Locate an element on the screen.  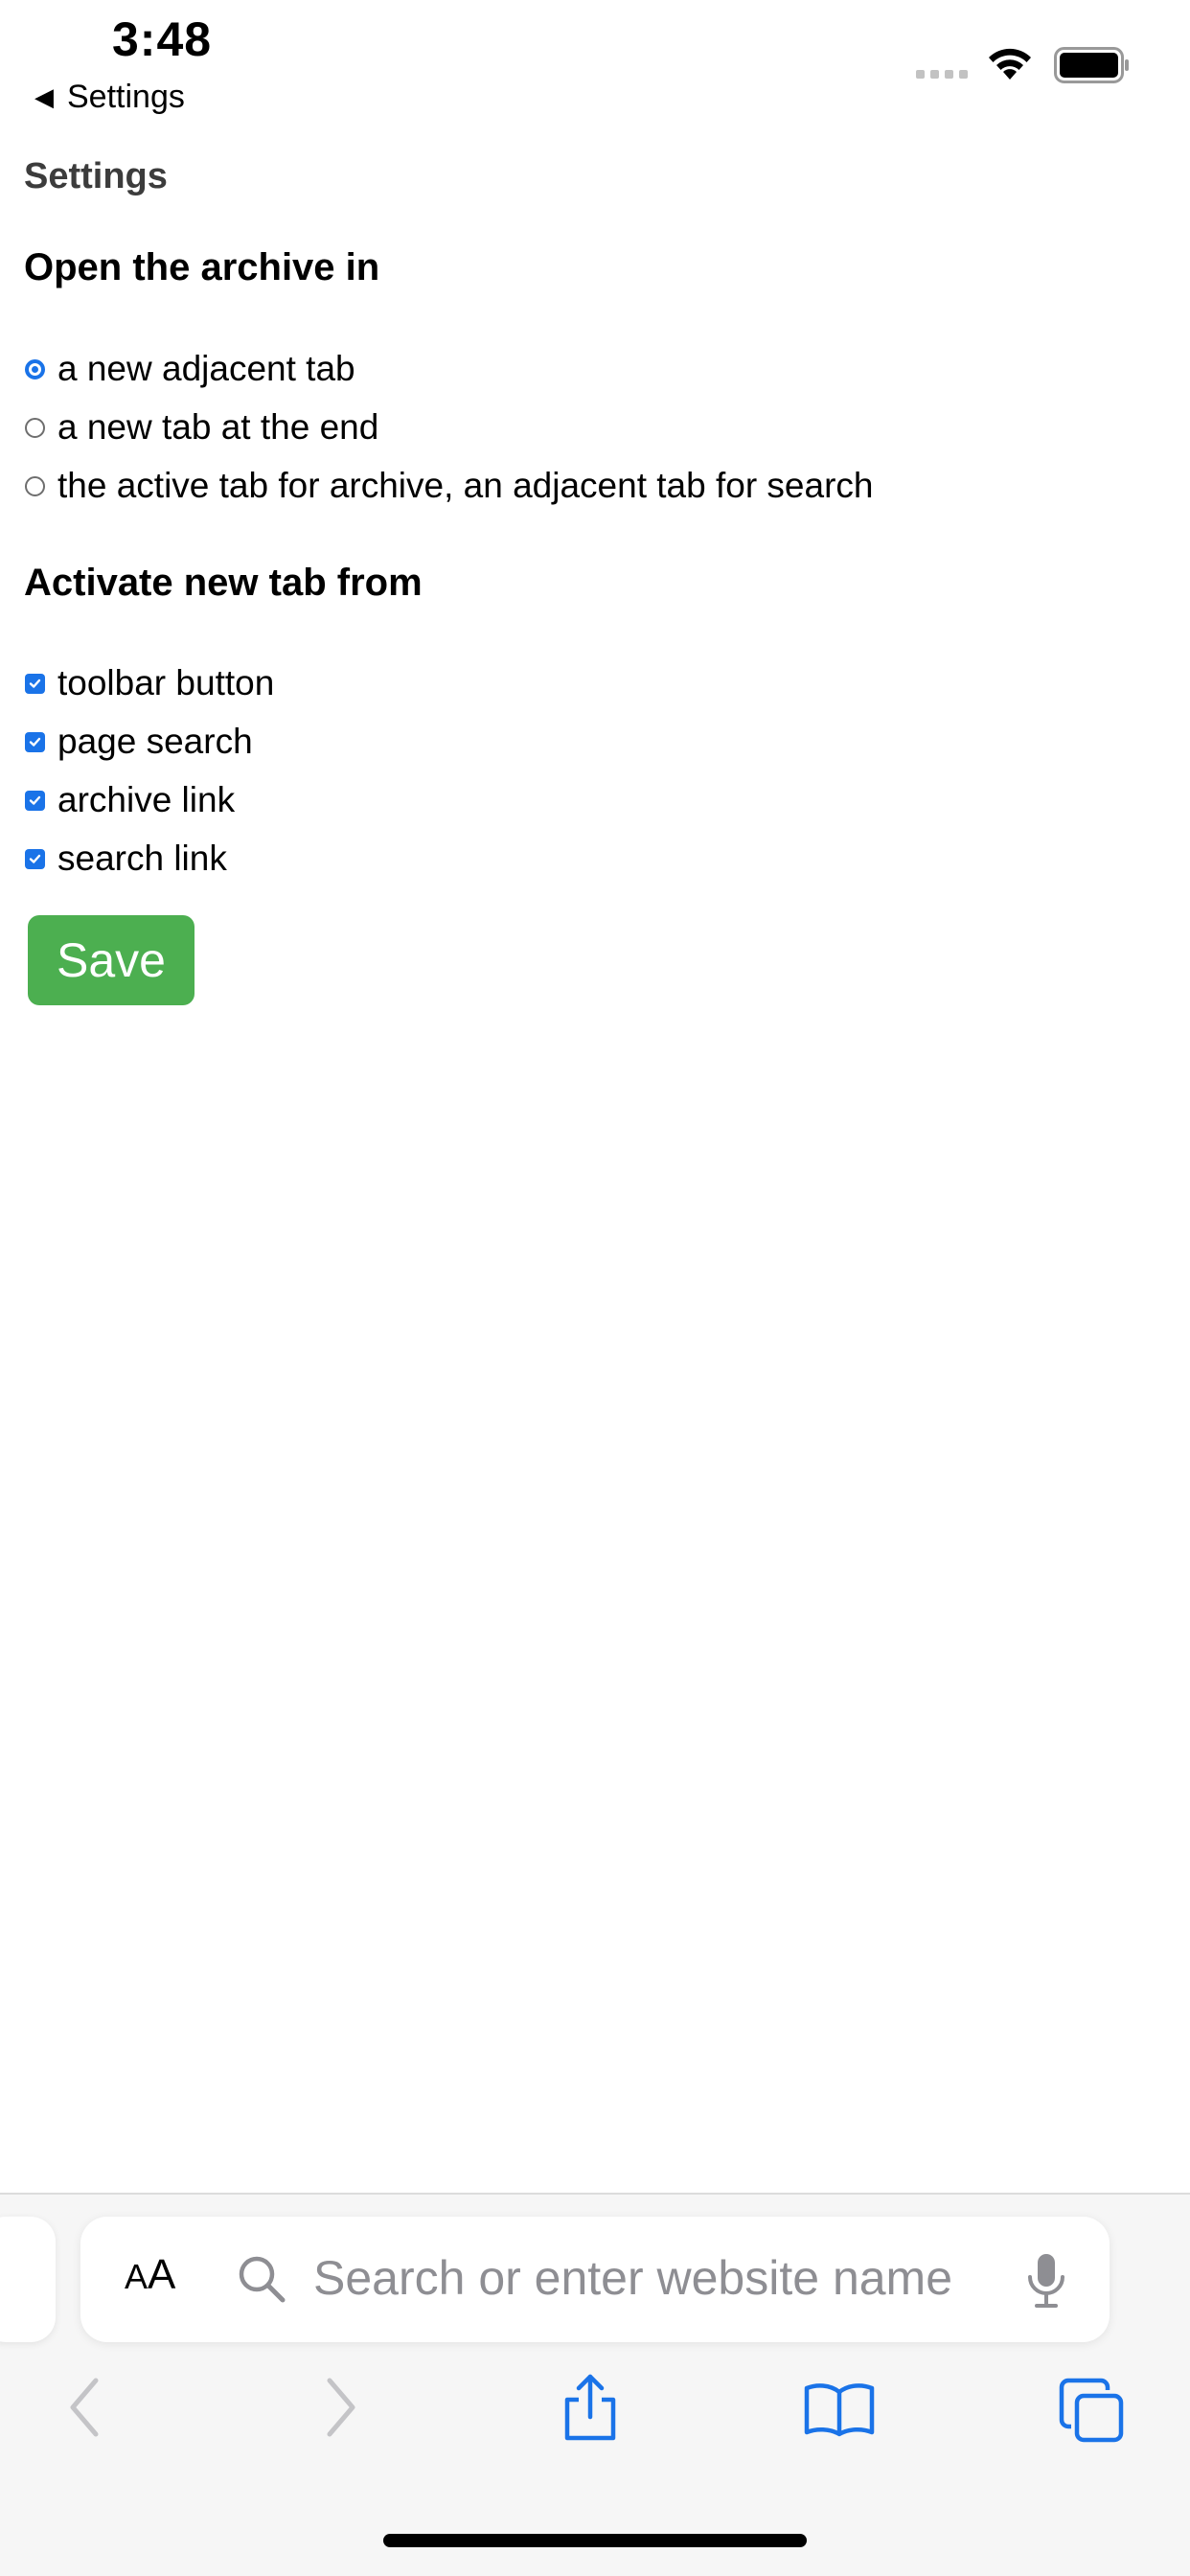
checkbox-option-page-search: page search is located at coordinates (139, 742).